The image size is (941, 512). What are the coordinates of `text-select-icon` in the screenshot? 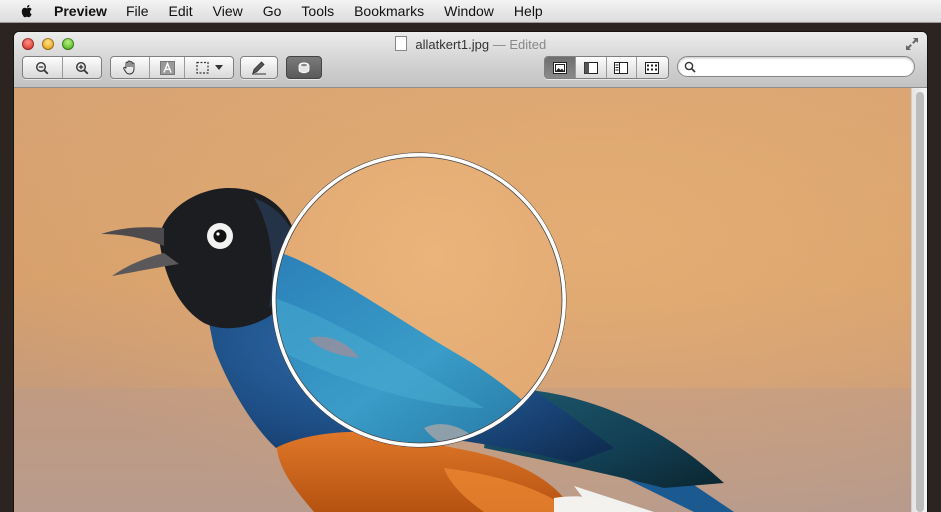 It's located at (167, 67).